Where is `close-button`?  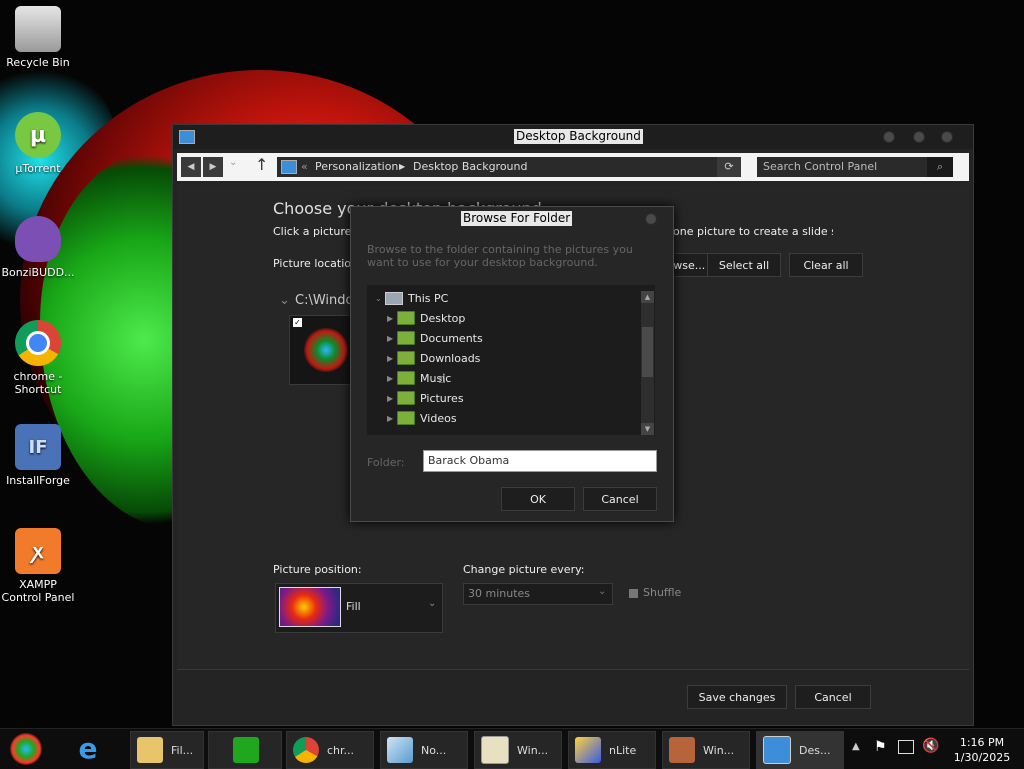
close-button is located at coordinates (947, 137).